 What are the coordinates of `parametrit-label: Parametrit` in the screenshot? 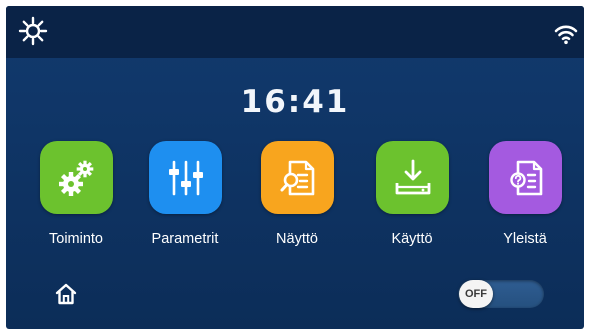 It's located at (185, 239).